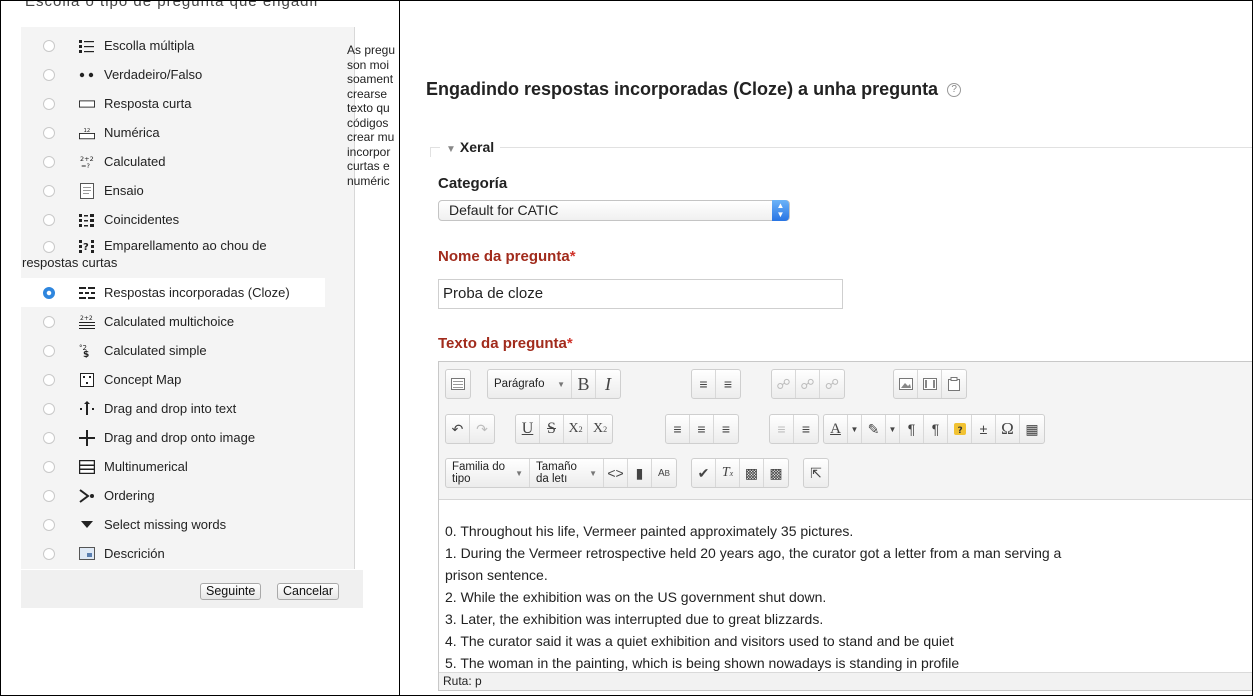 This screenshot has width=1253, height=696. I want to click on toolbar-group-toggle, so click(458, 384).